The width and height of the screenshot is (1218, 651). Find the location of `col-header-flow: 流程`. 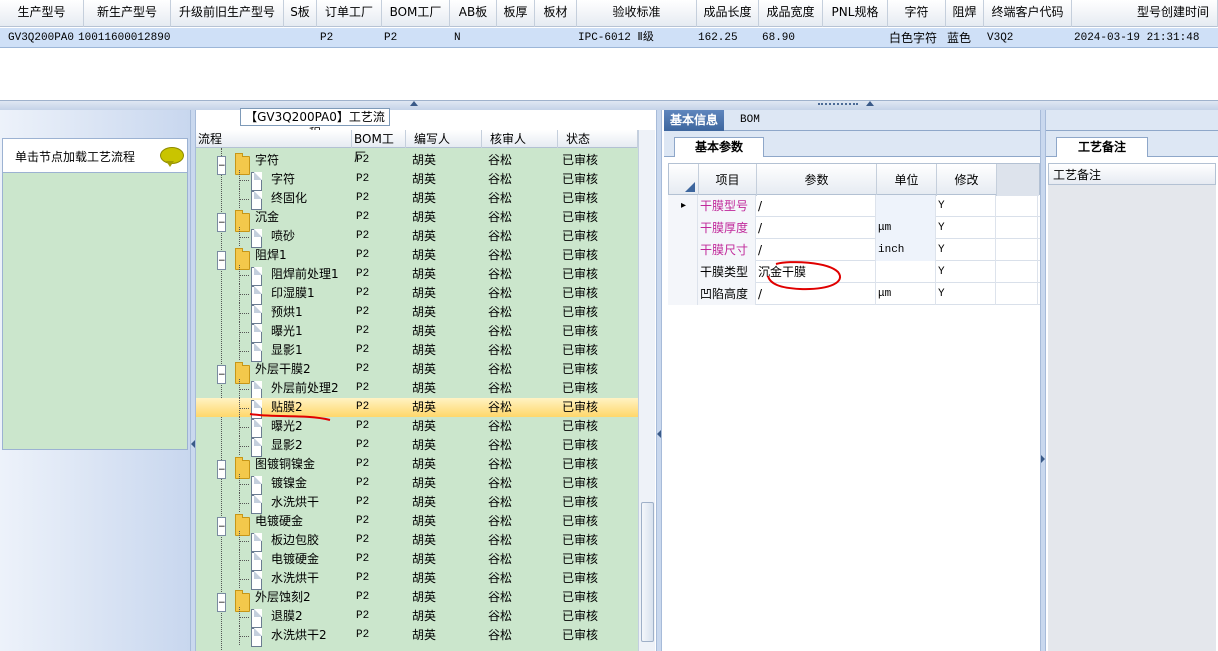

col-header-flow: 流程 is located at coordinates (274, 139).